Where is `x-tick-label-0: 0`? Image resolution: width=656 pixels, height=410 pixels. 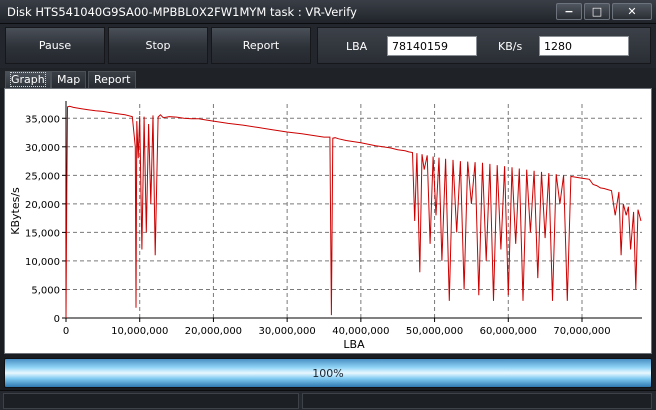
x-tick-label-0: 0 is located at coordinates (66, 331).